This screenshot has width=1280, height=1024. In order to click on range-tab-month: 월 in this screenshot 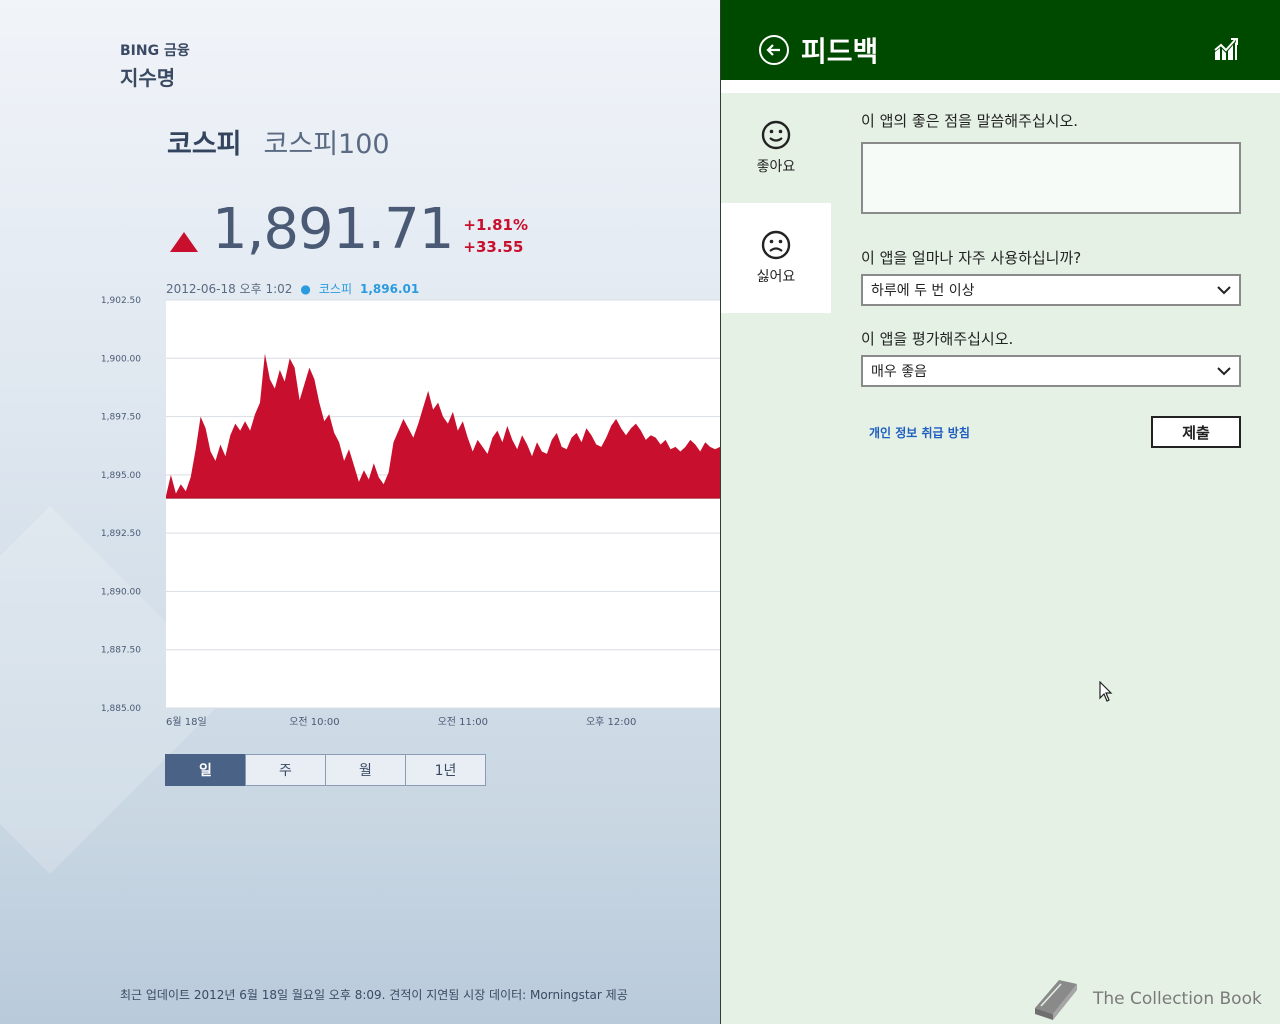, I will do `click(365, 770)`.